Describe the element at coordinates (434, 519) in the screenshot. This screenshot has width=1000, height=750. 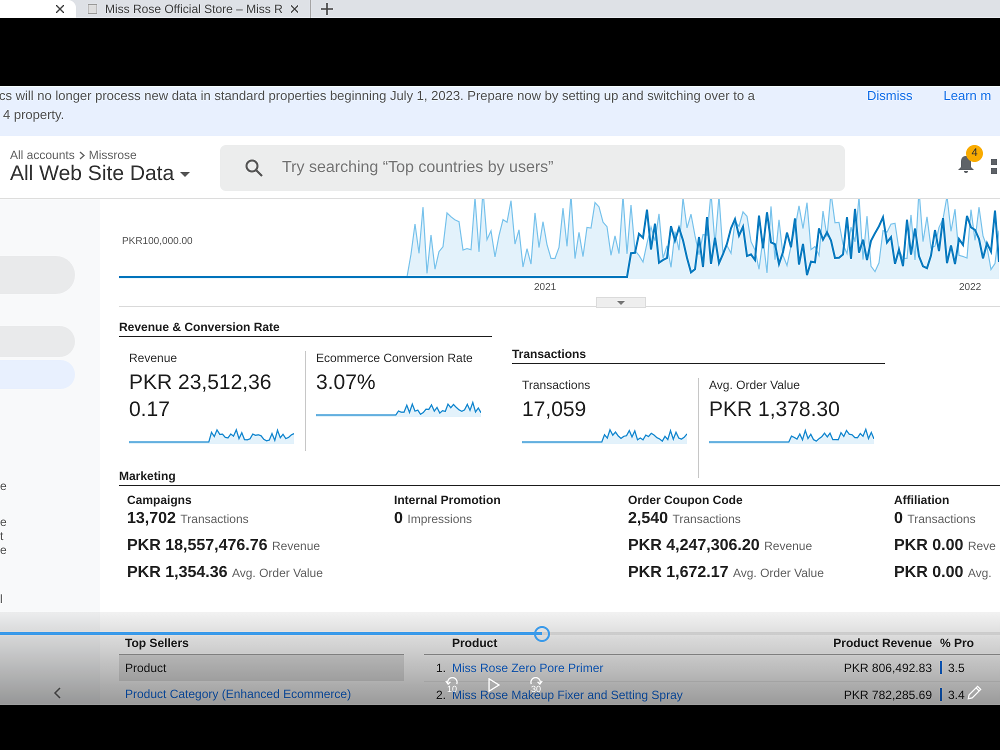
I see `stat-text: 0 Impressions` at that location.